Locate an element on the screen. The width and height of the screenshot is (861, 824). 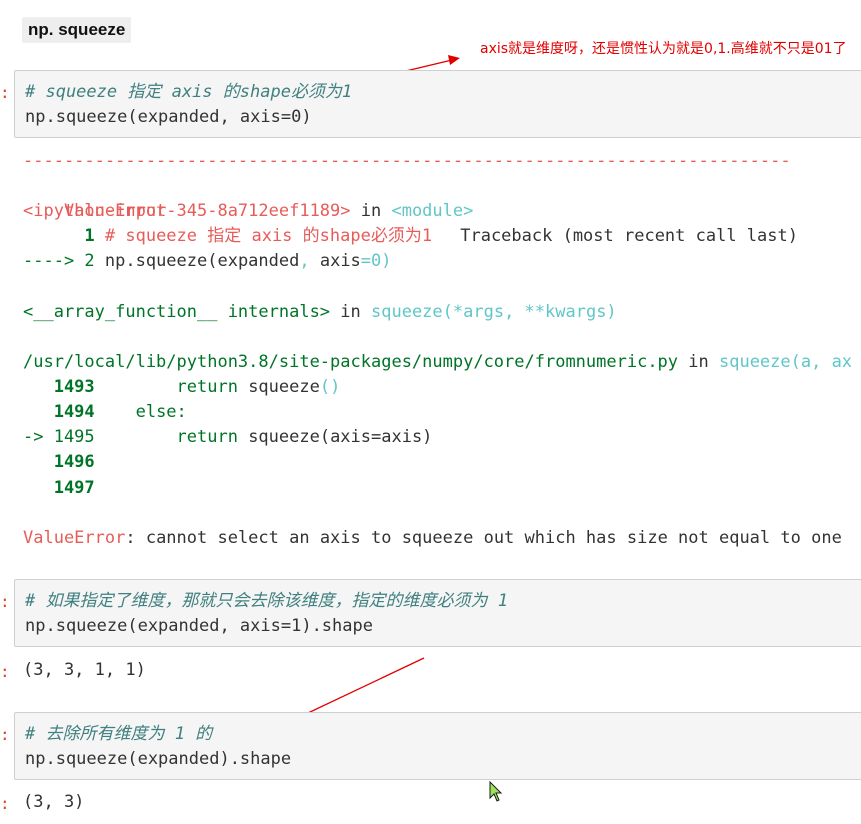
line-number: 1496 is located at coordinates (59, 462).